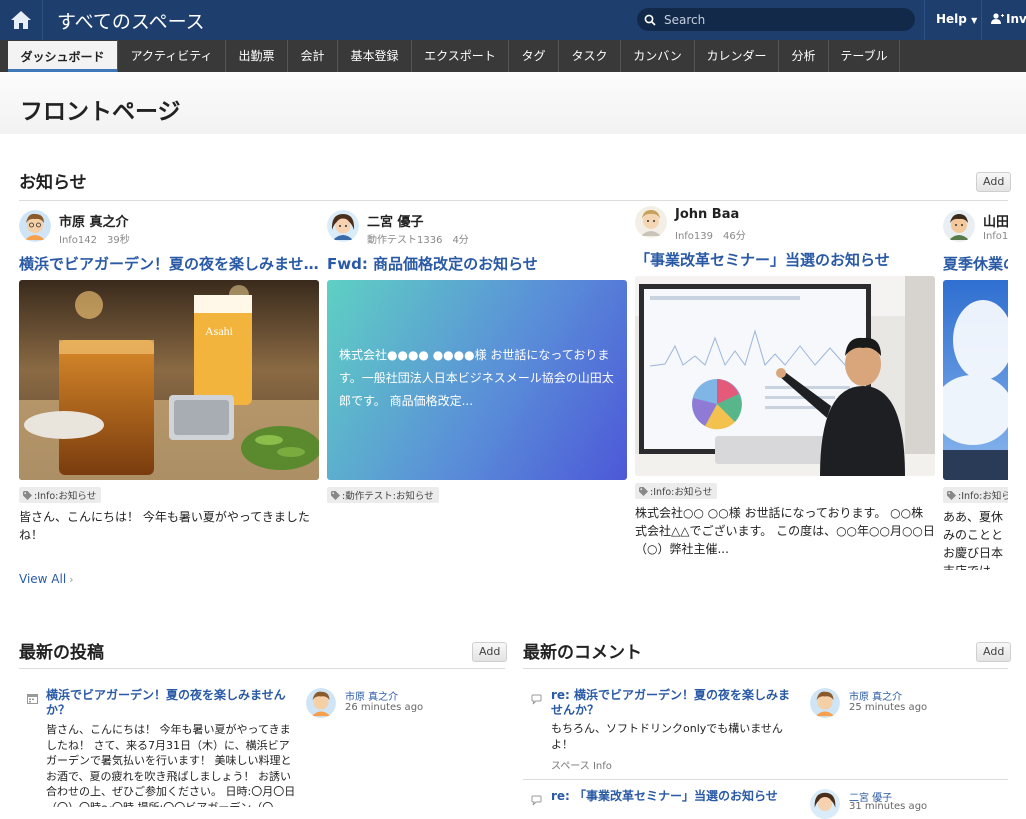 This screenshot has width=1026, height=819. Describe the element at coordinates (673, 703) in the screenshot. I see `comment-title: re: 横浜でビアガーデン！夏の夜を楽しみませんか？` at that location.